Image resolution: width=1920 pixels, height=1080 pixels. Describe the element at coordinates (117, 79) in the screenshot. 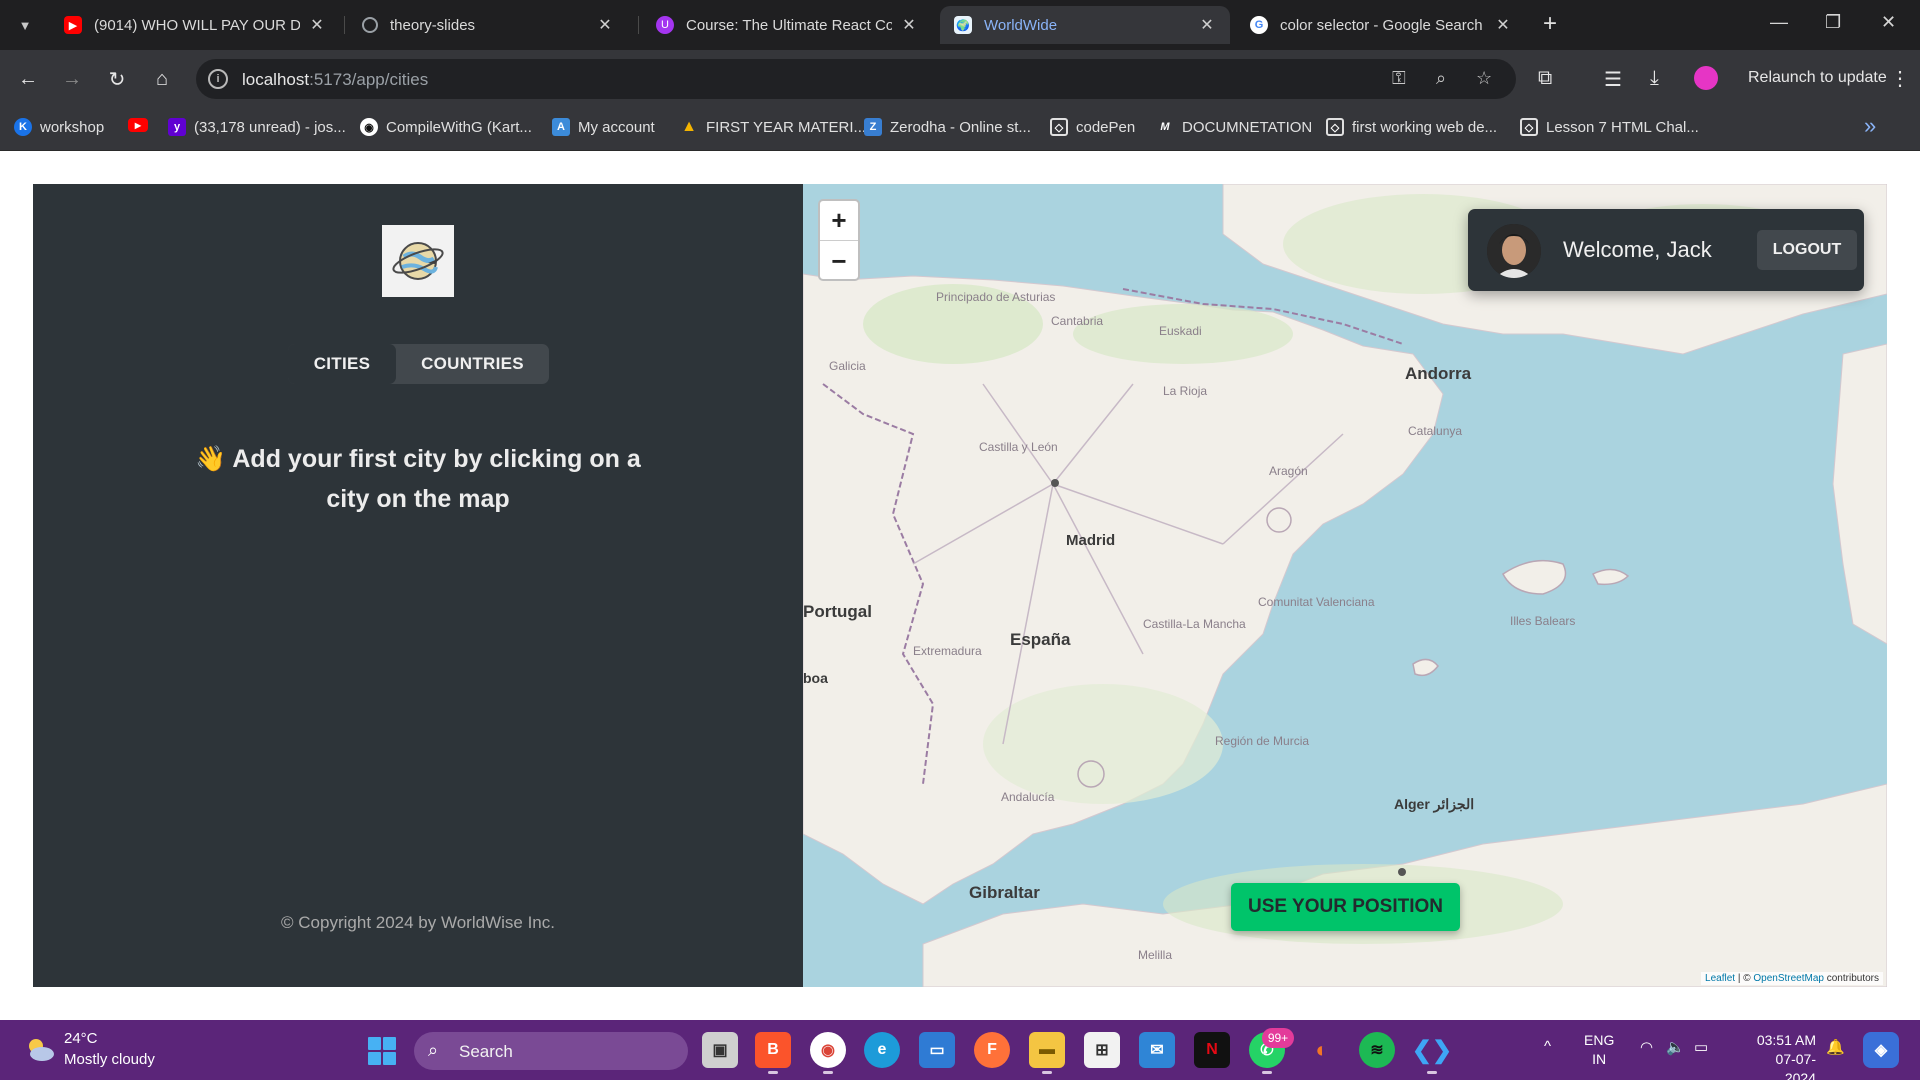

I see `reload-icon: ↻` at that location.